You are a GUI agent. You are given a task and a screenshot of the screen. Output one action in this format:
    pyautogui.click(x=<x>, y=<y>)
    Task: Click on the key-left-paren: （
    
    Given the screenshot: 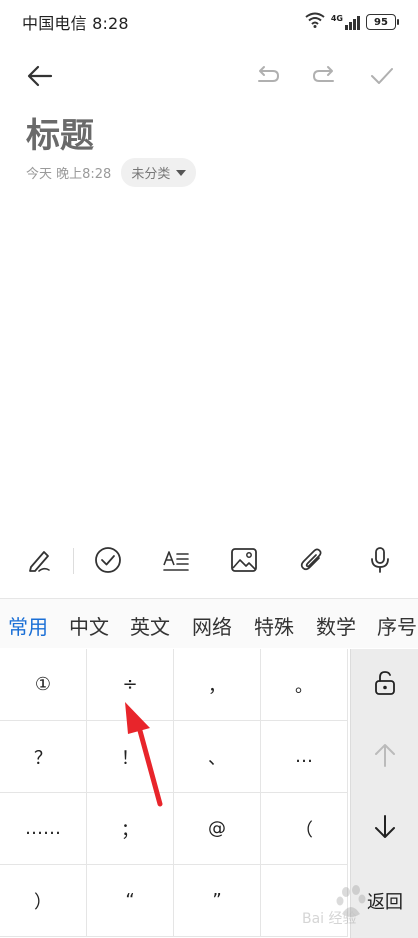 What is the action you would take?
    pyautogui.click(x=304, y=829)
    